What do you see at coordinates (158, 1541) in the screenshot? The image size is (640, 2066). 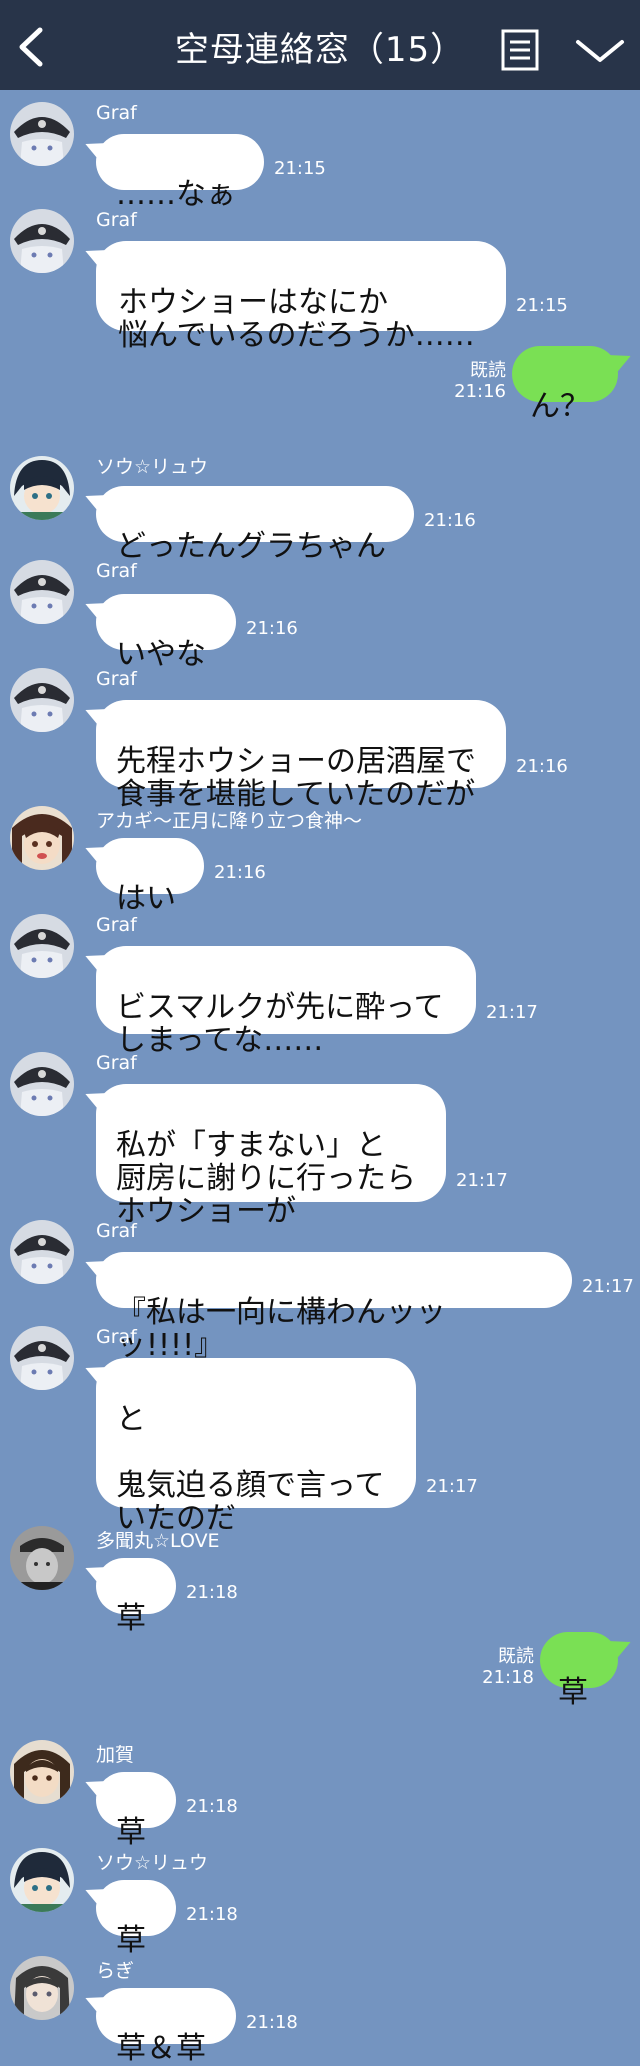 I see `sender-name: 多聞丸☆LOVE` at bounding box center [158, 1541].